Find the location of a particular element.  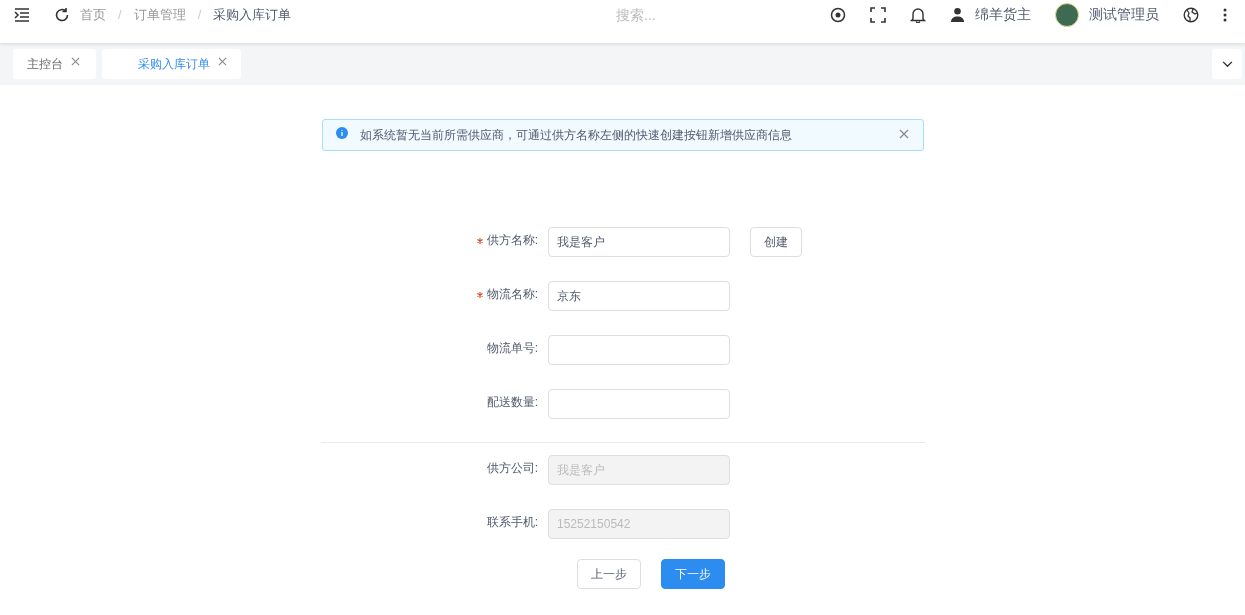

field-label: 物流单号: is located at coordinates (512, 348).